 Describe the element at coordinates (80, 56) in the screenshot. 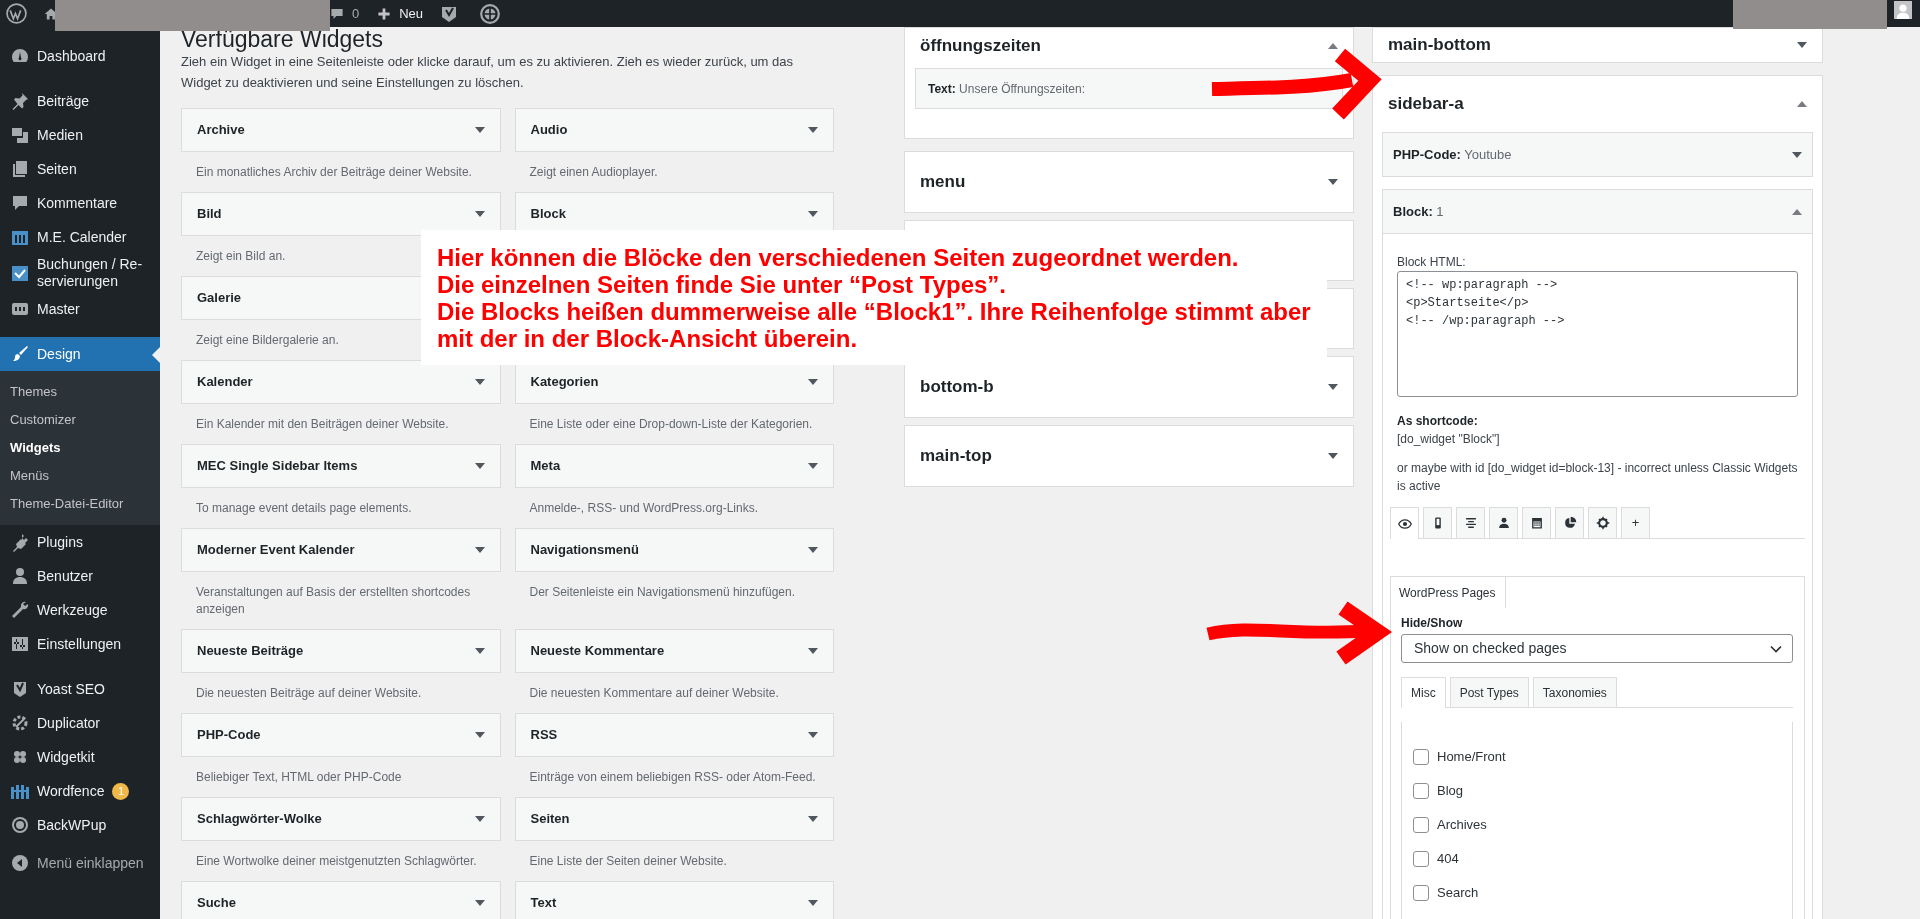

I see `menu-item: Dashboard` at that location.